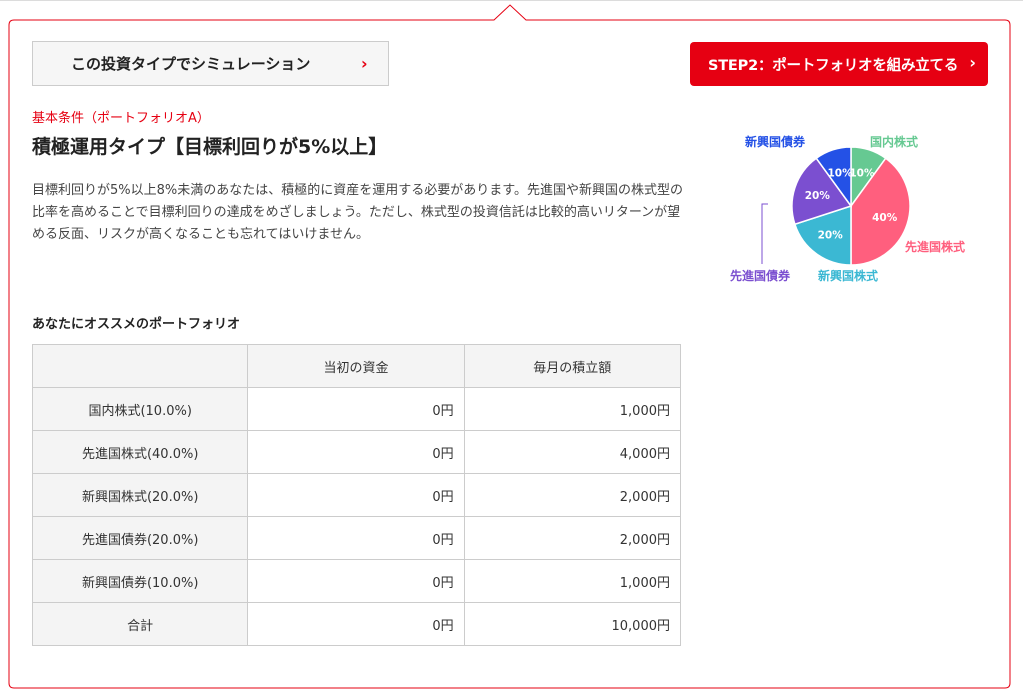  Describe the element at coordinates (572, 624) in the screenshot. I see `total-monthly-cell: 10,000円` at that location.